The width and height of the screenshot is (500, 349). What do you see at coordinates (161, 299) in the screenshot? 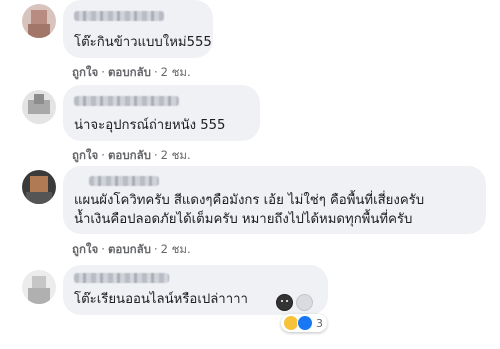
I see `comment-text: โต๊ะเรียนออนไลน์หรือเปล่าาาา` at bounding box center [161, 299].